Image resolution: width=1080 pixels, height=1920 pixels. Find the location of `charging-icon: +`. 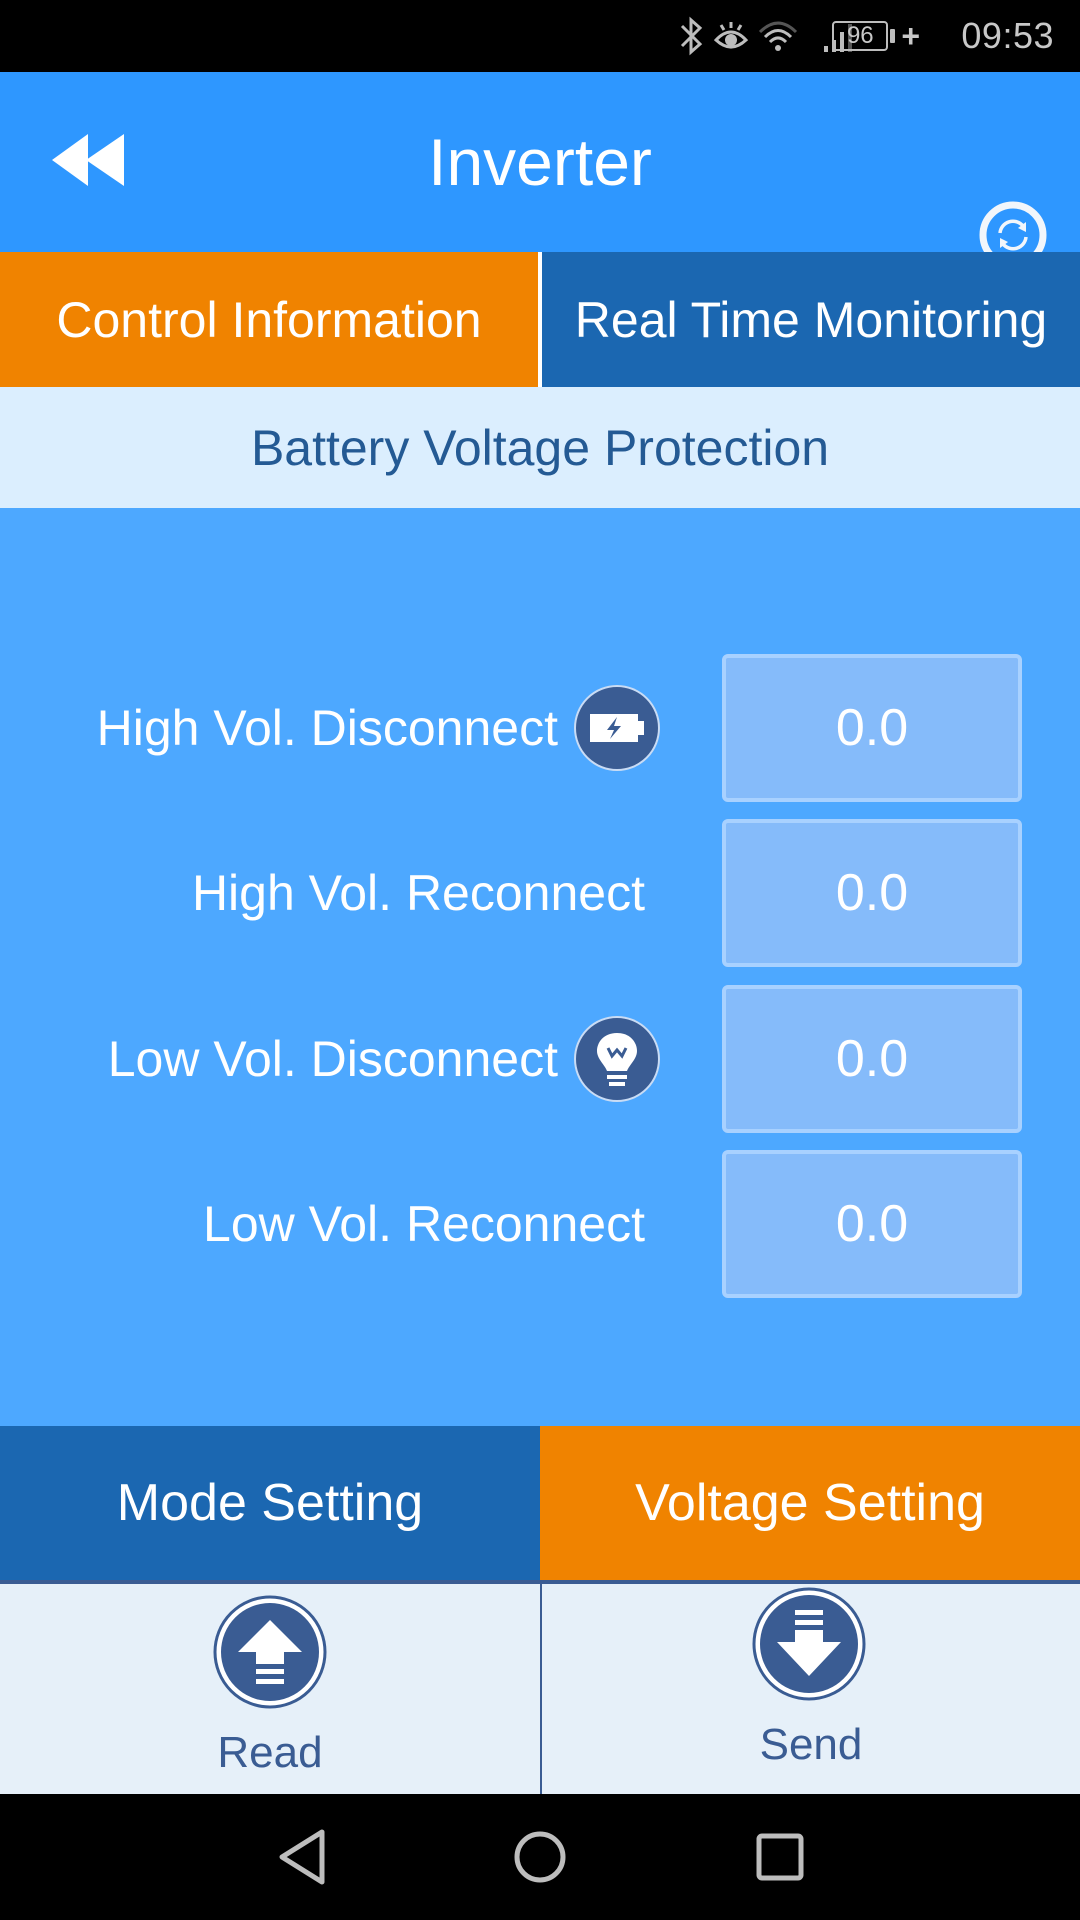

charging-icon: + is located at coordinates (910, 35).